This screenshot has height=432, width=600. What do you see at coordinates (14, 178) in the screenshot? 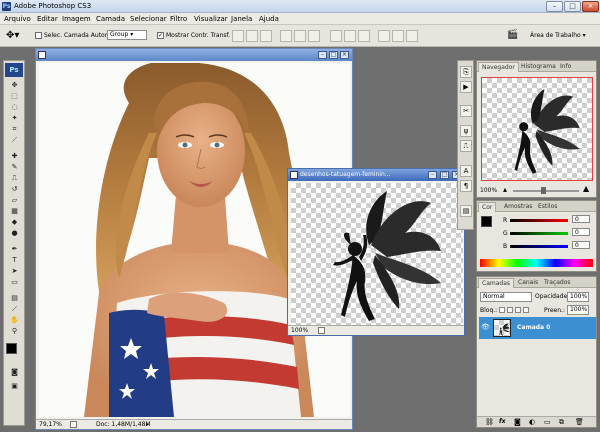
I see `clone-stamp-icon: ⎍` at bounding box center [14, 178].